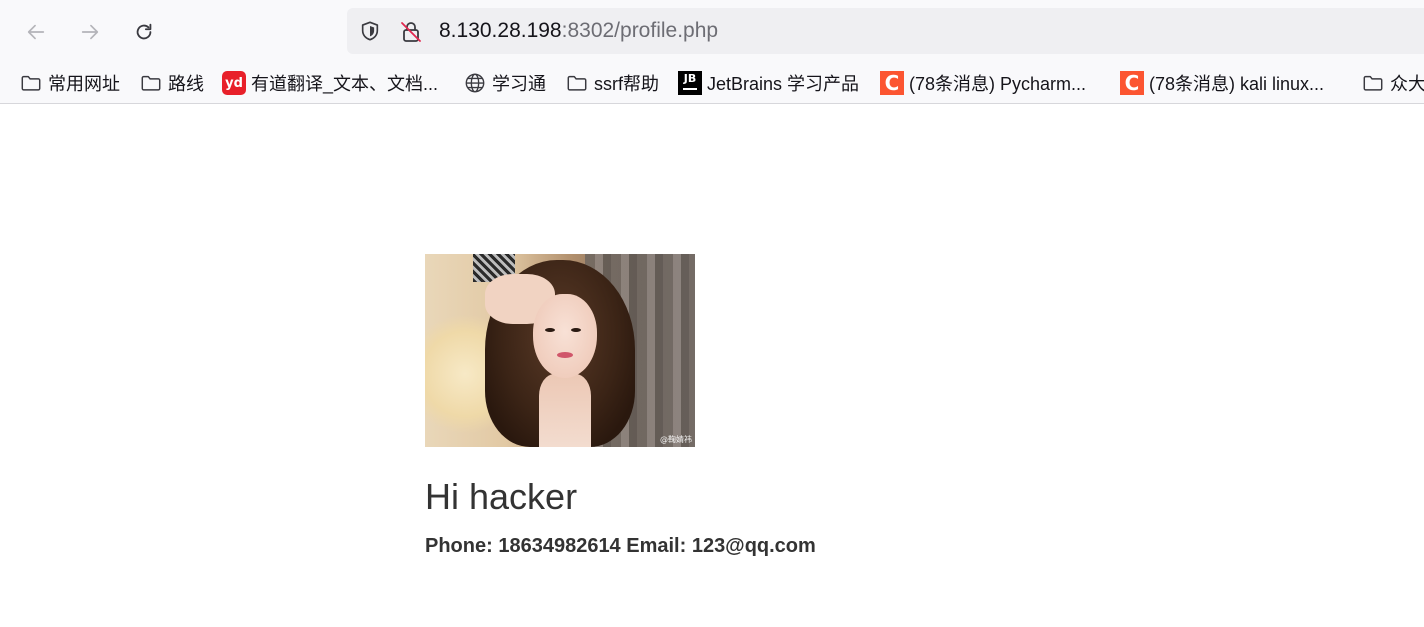 The height and width of the screenshot is (627, 1424). Describe the element at coordinates (370, 31) in the screenshot. I see `shield-icon` at that location.